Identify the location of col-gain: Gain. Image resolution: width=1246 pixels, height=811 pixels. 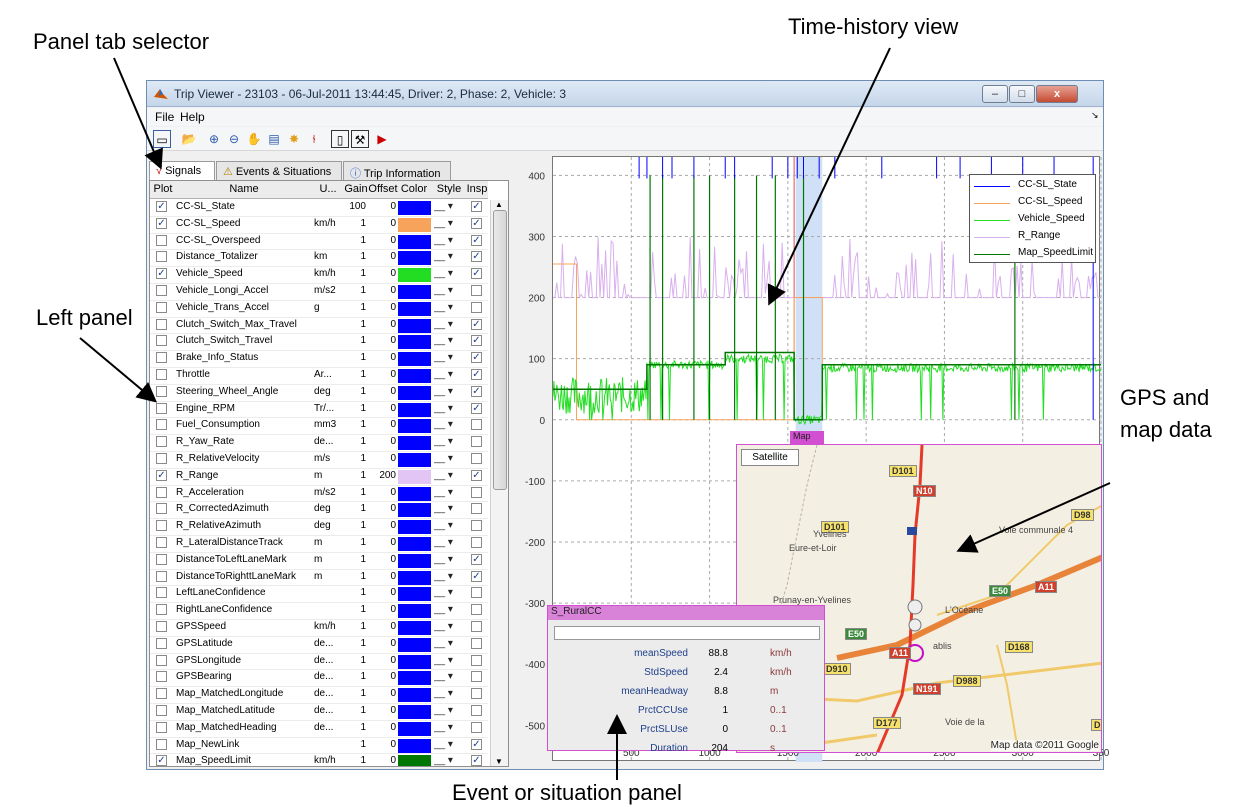
(356, 189).